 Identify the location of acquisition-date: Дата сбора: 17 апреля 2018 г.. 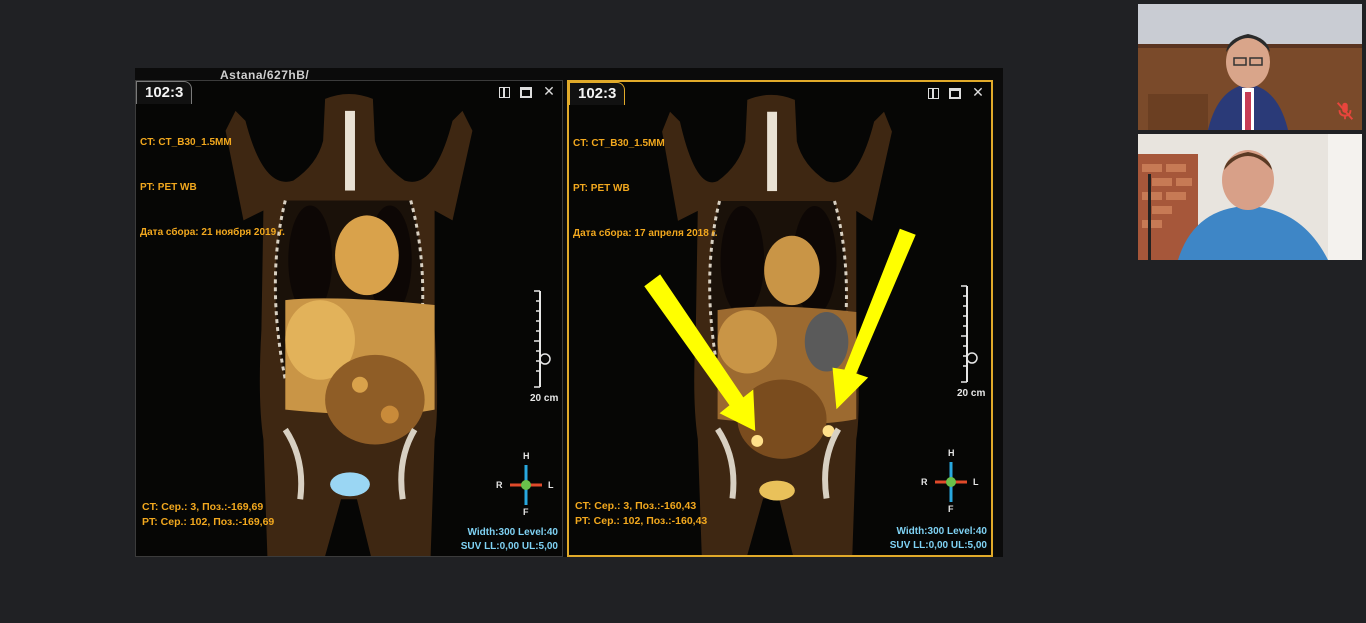
(645, 233).